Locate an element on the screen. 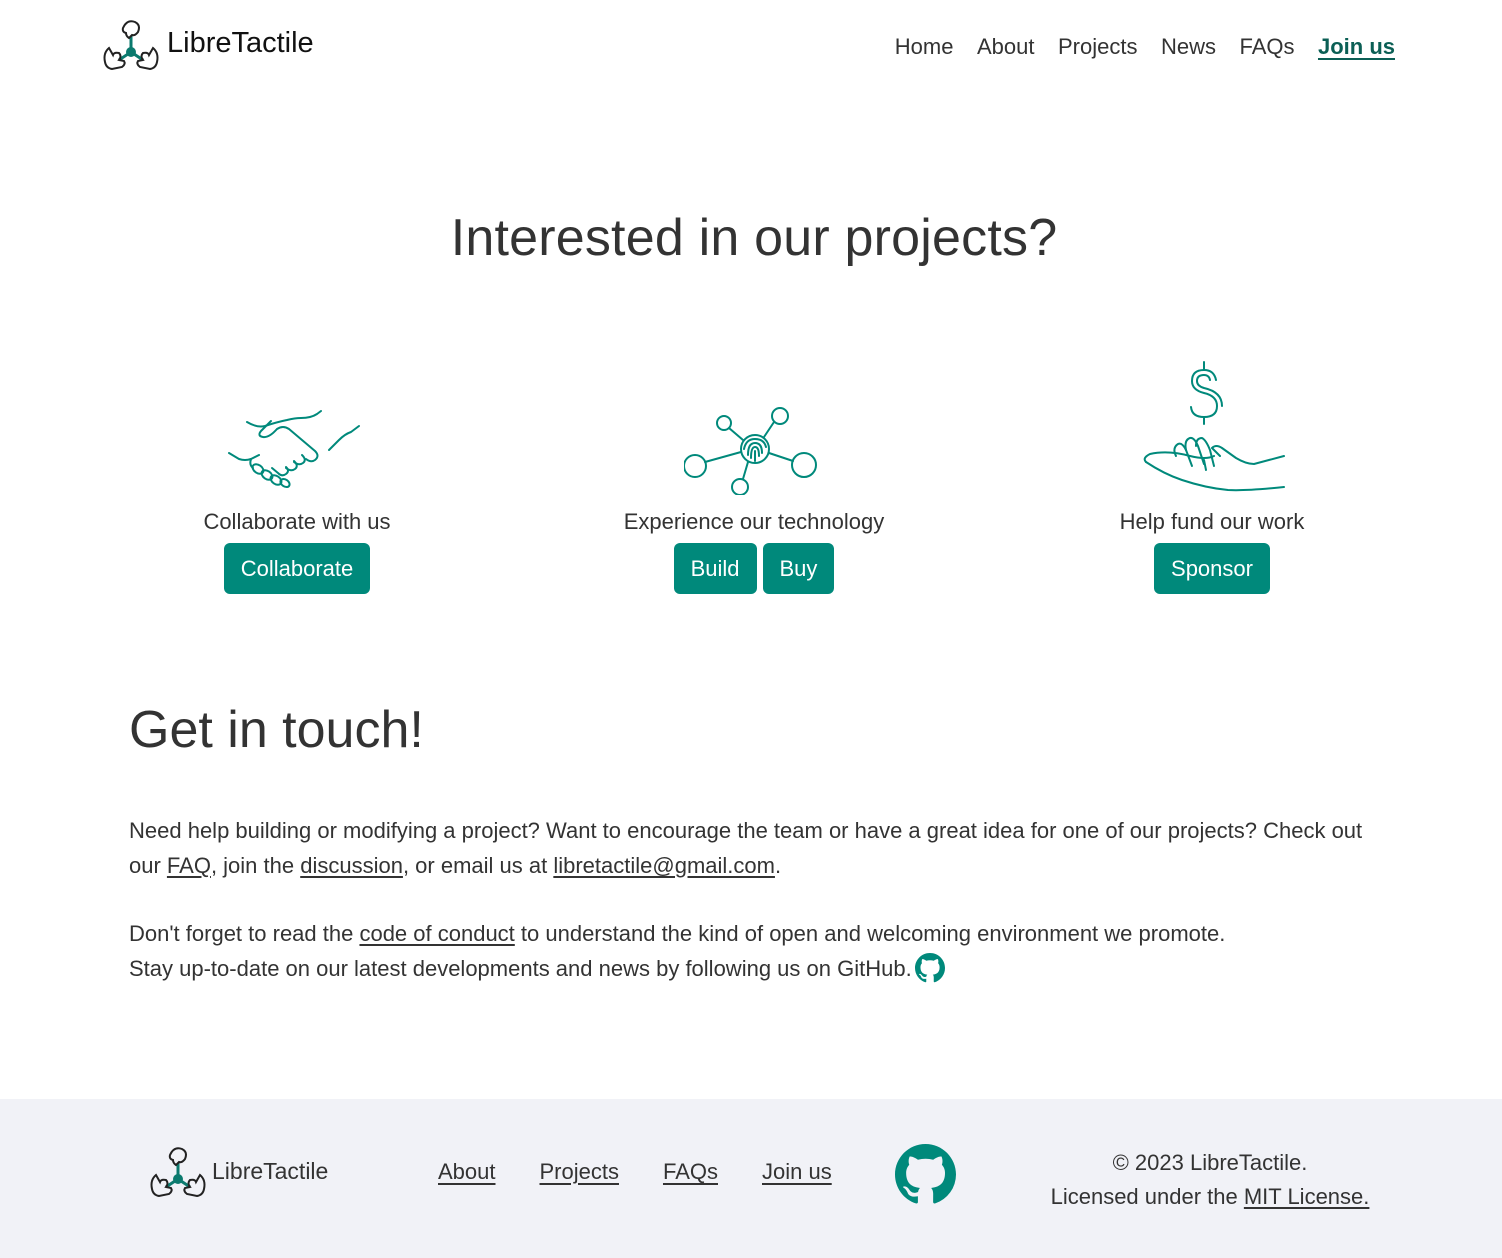 This screenshot has height=1258, width=1502. collaborate-button: Collaborate is located at coordinates (297, 568).